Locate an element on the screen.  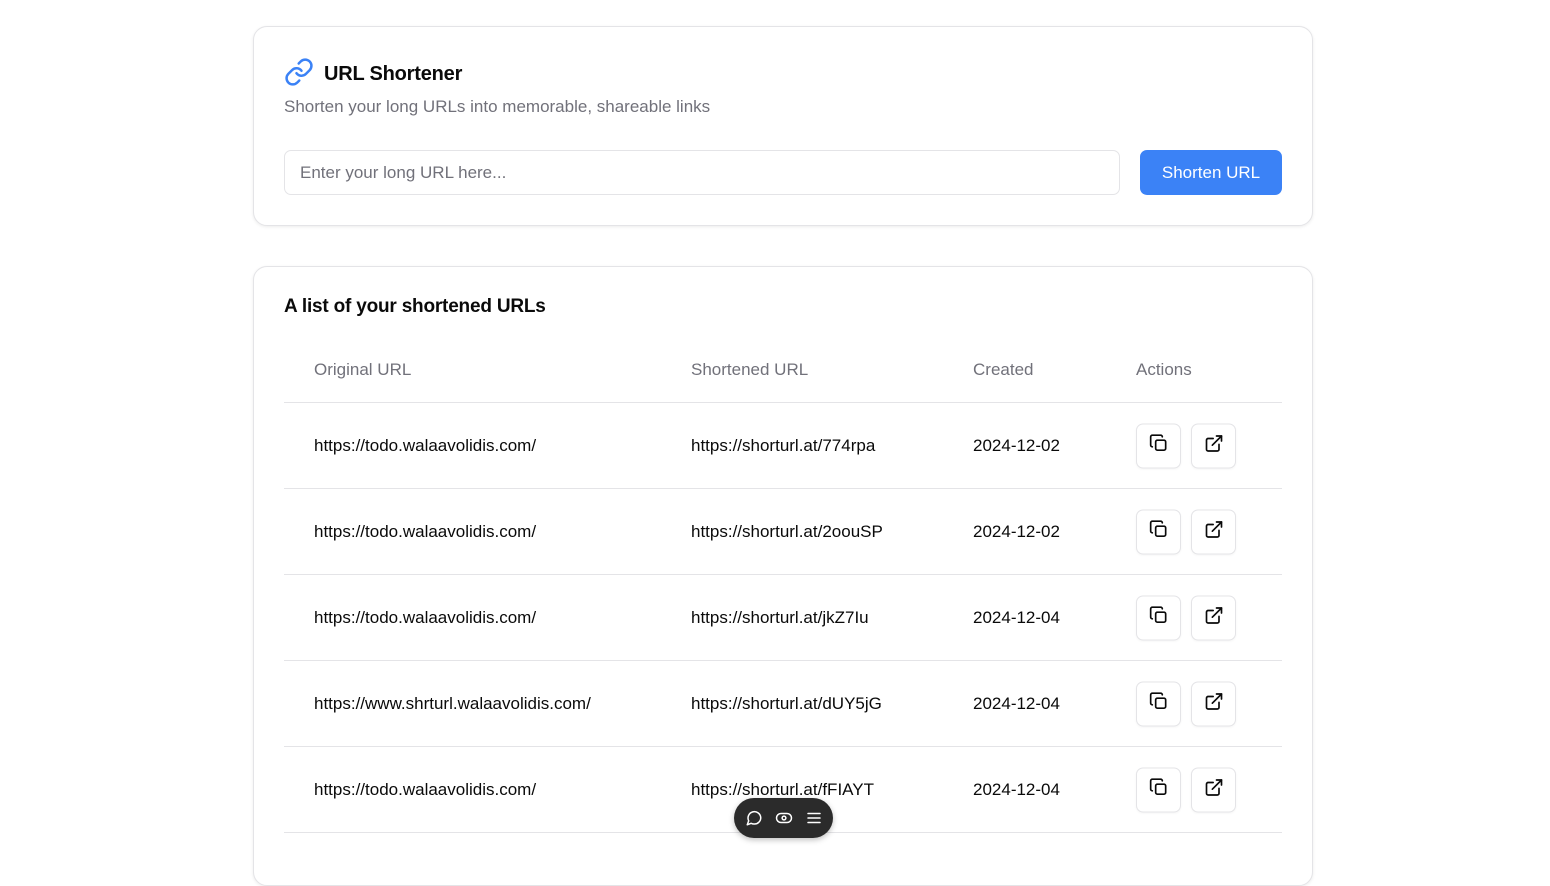
shortened-url-cell: https://shorturl.at/774rpa is located at coordinates (783, 445).